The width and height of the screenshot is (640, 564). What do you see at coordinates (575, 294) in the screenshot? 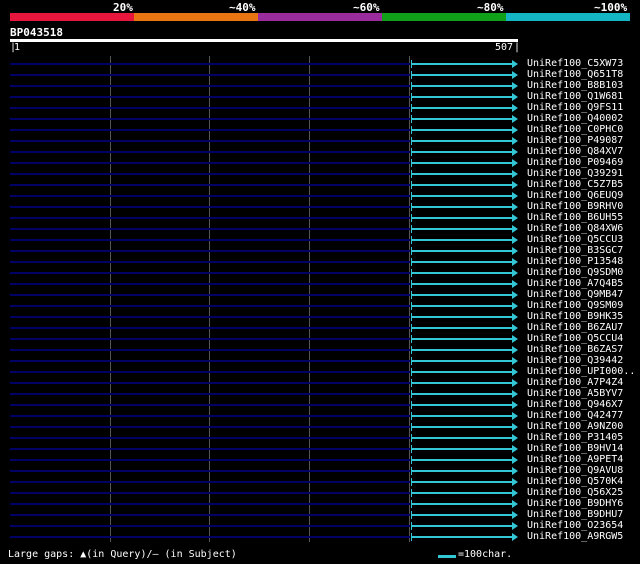
I see `hit-label: UniRef100_Q9MB47` at bounding box center [575, 294].